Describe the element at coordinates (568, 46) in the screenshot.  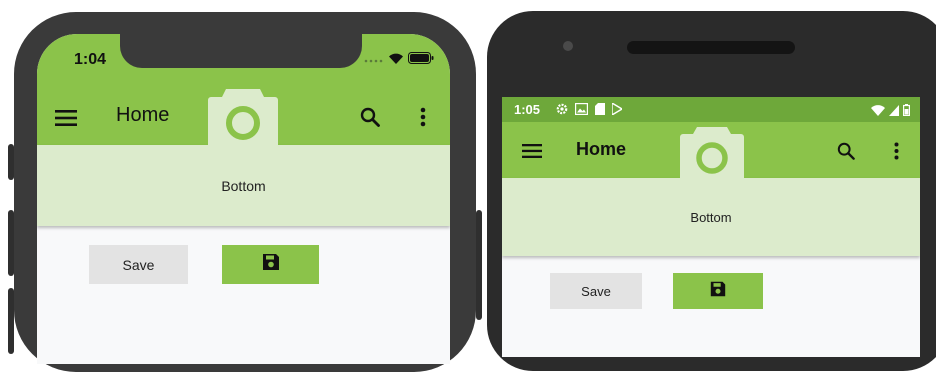
I see `front-camera` at that location.